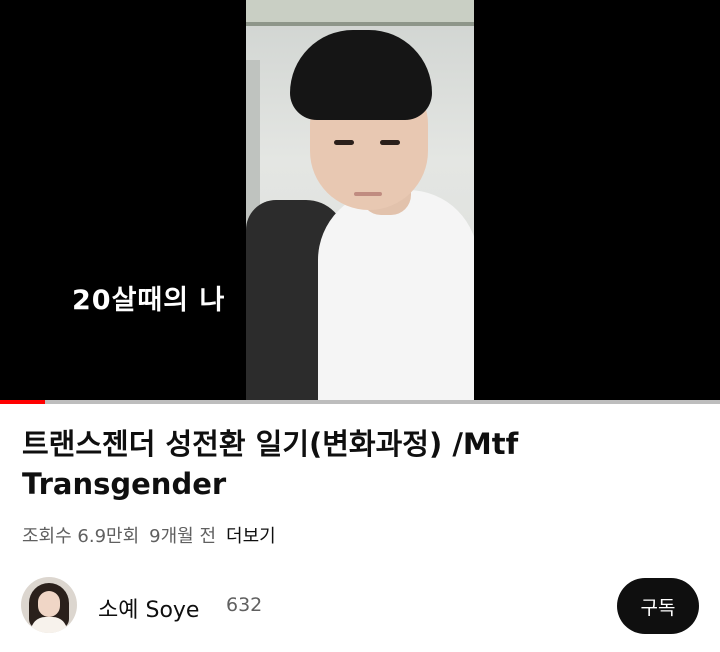  I want to click on subscribe-button: 구독, so click(658, 606).